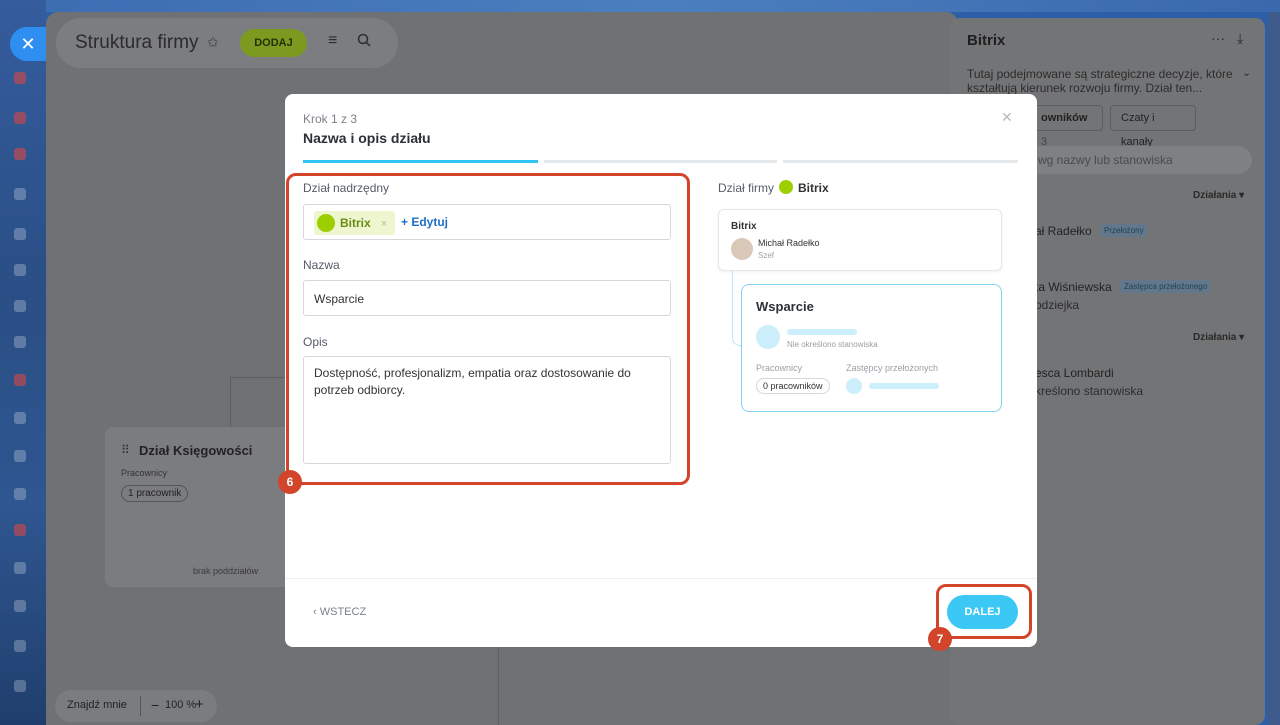 The width and height of the screenshot is (1280, 725). I want to click on page-title: Struktura firmy, so click(137, 42).